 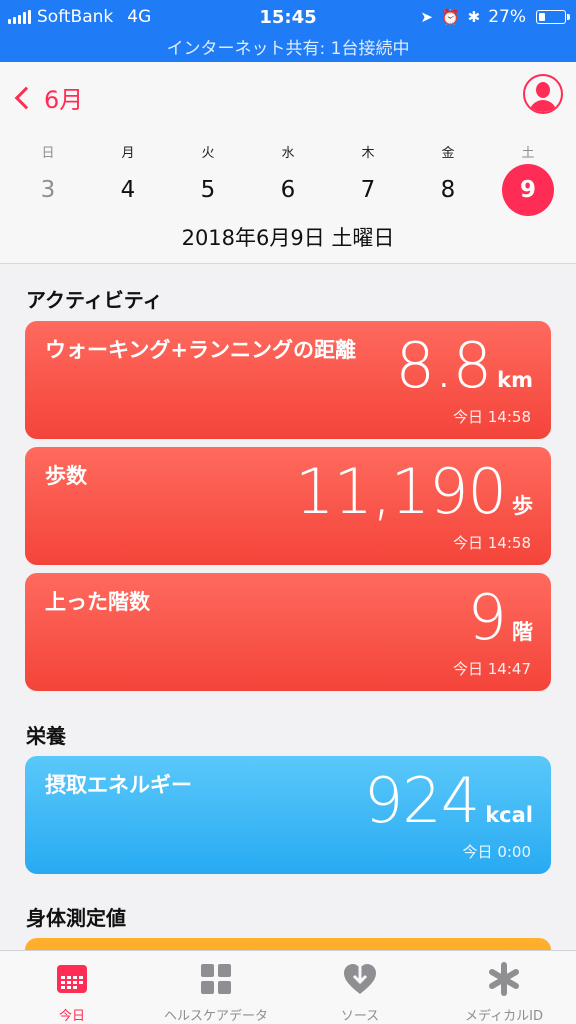 I want to click on weekday-mon: 月, so click(x=128, y=153).